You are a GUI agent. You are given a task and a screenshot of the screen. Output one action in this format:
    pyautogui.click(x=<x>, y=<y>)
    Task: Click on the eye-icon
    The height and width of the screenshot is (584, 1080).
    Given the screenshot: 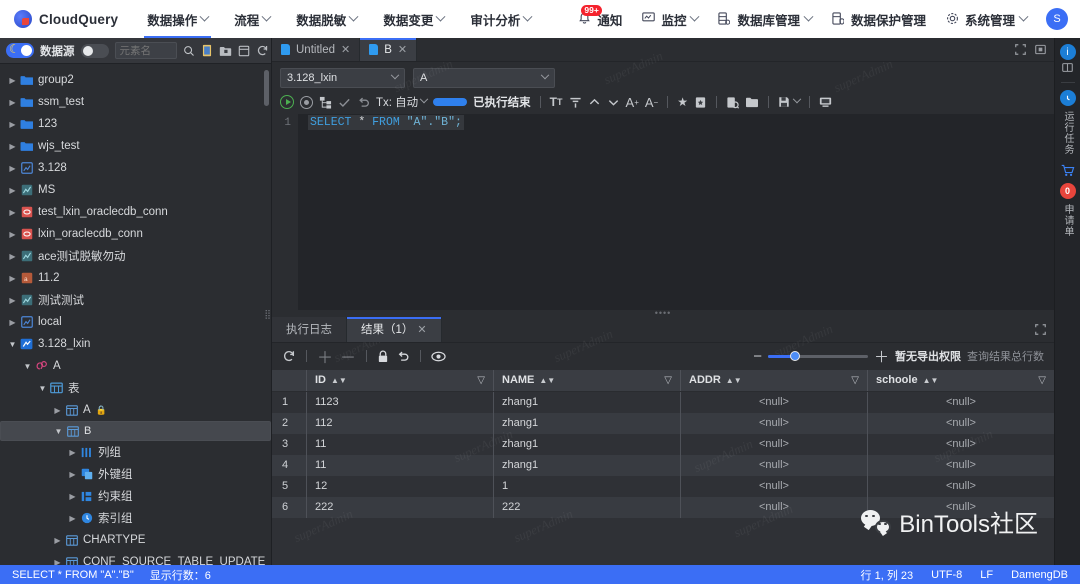 What is the action you would take?
    pyautogui.click(x=438, y=356)
    